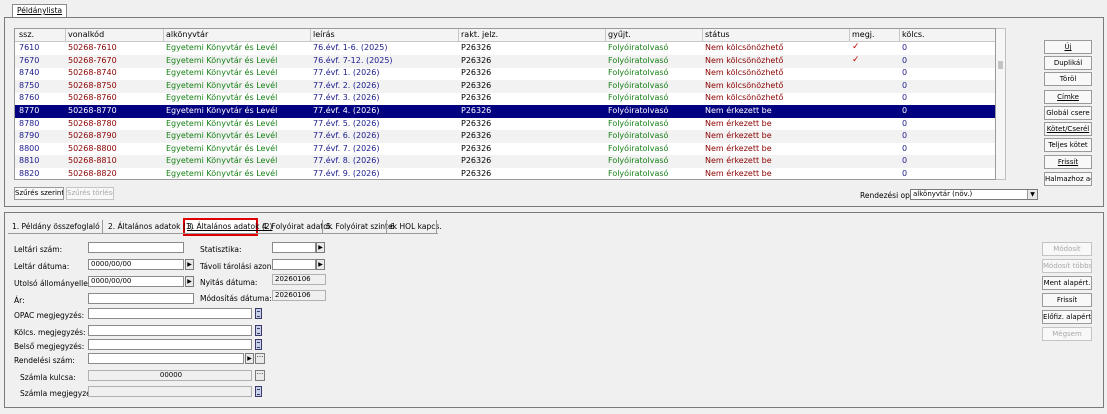 The height and width of the screenshot is (414, 1107). I want to click on column-header-megj: megj., so click(863, 34).